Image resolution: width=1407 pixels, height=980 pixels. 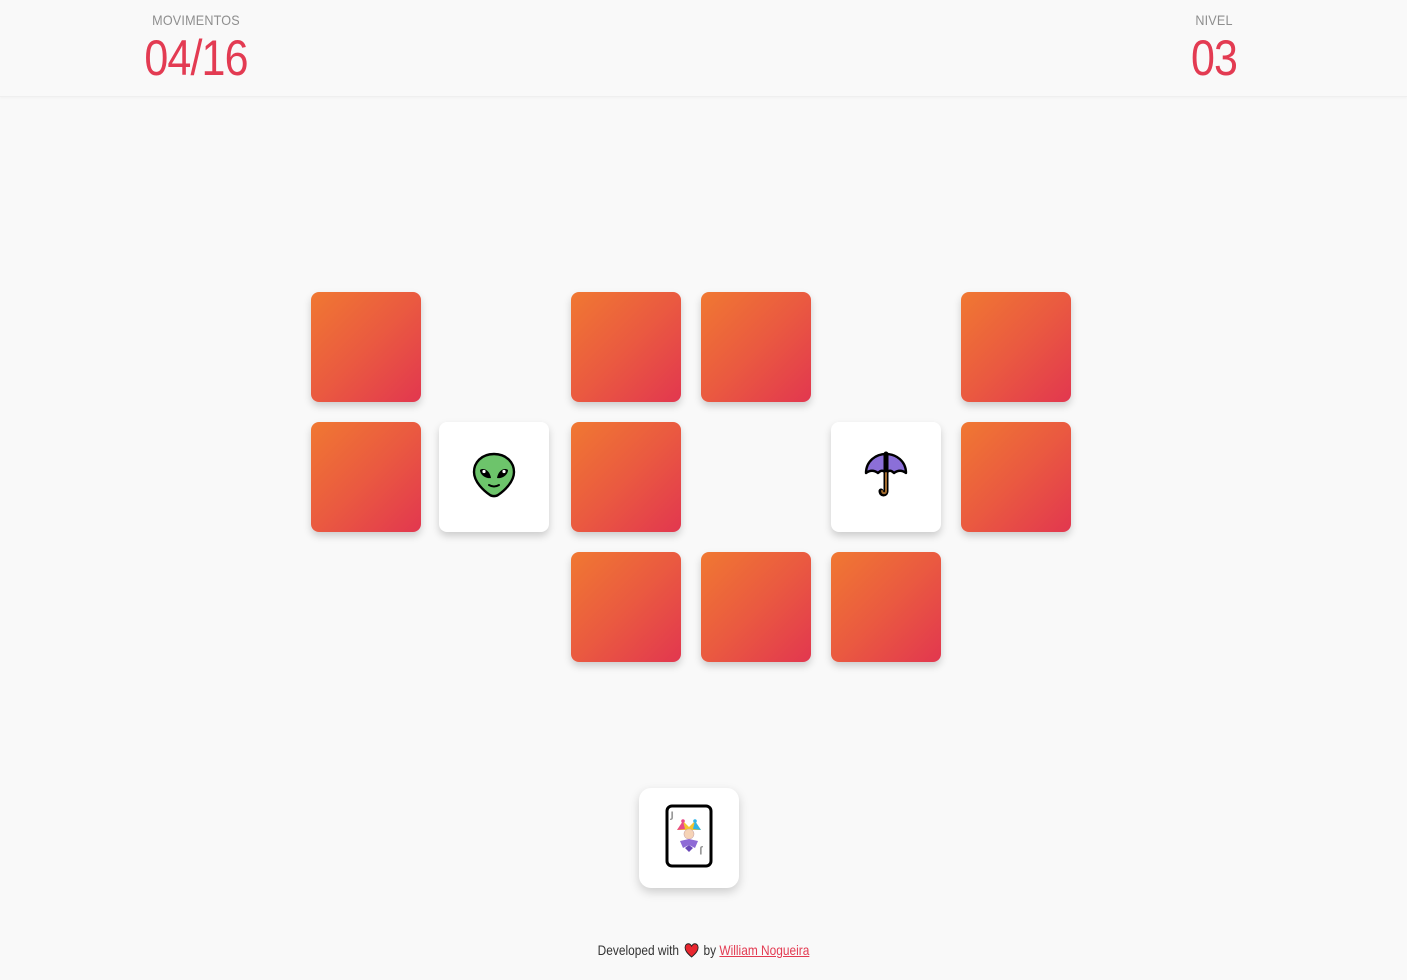 I want to click on footer-by: by, so click(x=710, y=950).